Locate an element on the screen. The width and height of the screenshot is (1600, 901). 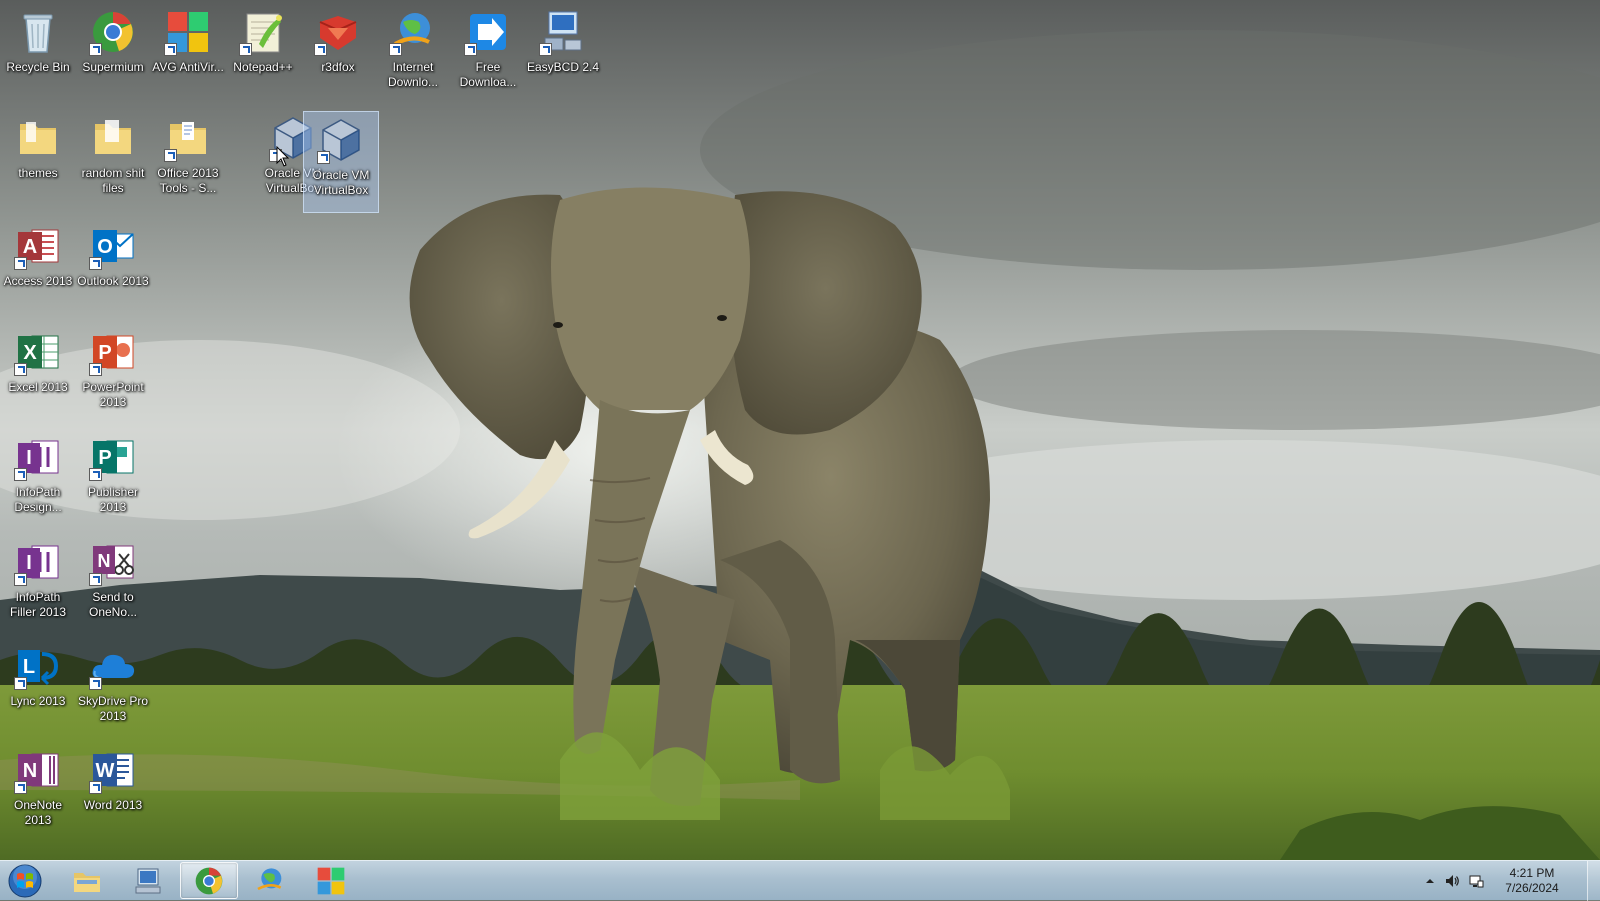
svg-text: X is located at coordinates (30, 353).